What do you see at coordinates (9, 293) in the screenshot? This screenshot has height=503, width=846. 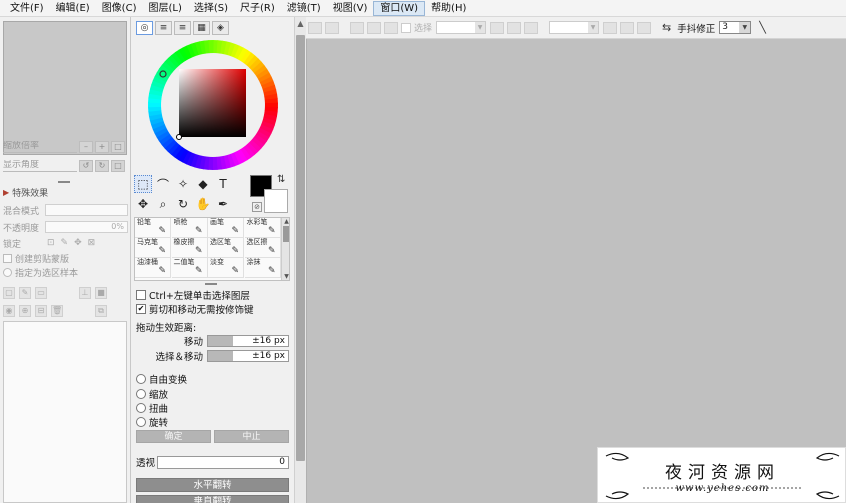 I see `new-layer-icon: ▢` at bounding box center [9, 293].